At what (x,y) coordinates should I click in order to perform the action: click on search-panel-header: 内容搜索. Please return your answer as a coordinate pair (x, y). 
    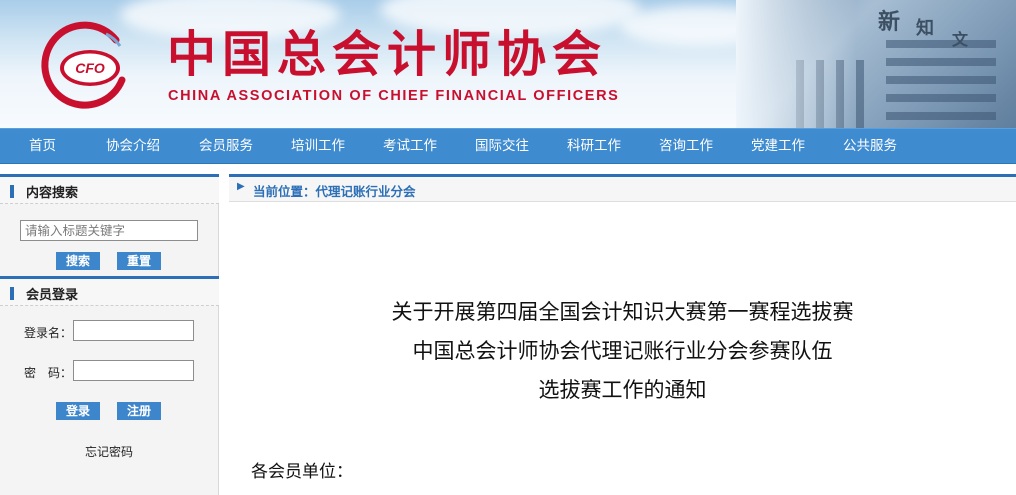
    Looking at the image, I should click on (109, 189).